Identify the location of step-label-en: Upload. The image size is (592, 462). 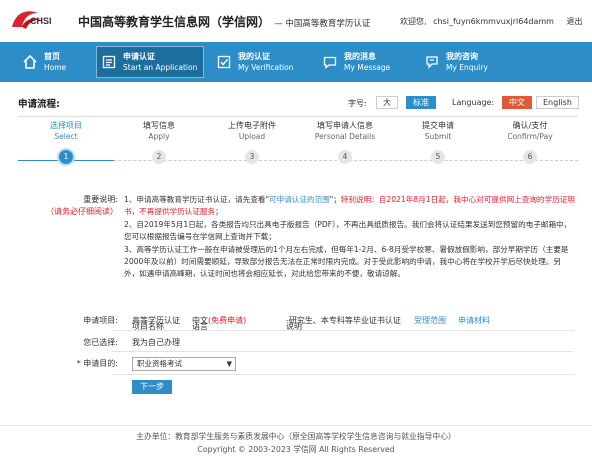
(252, 136).